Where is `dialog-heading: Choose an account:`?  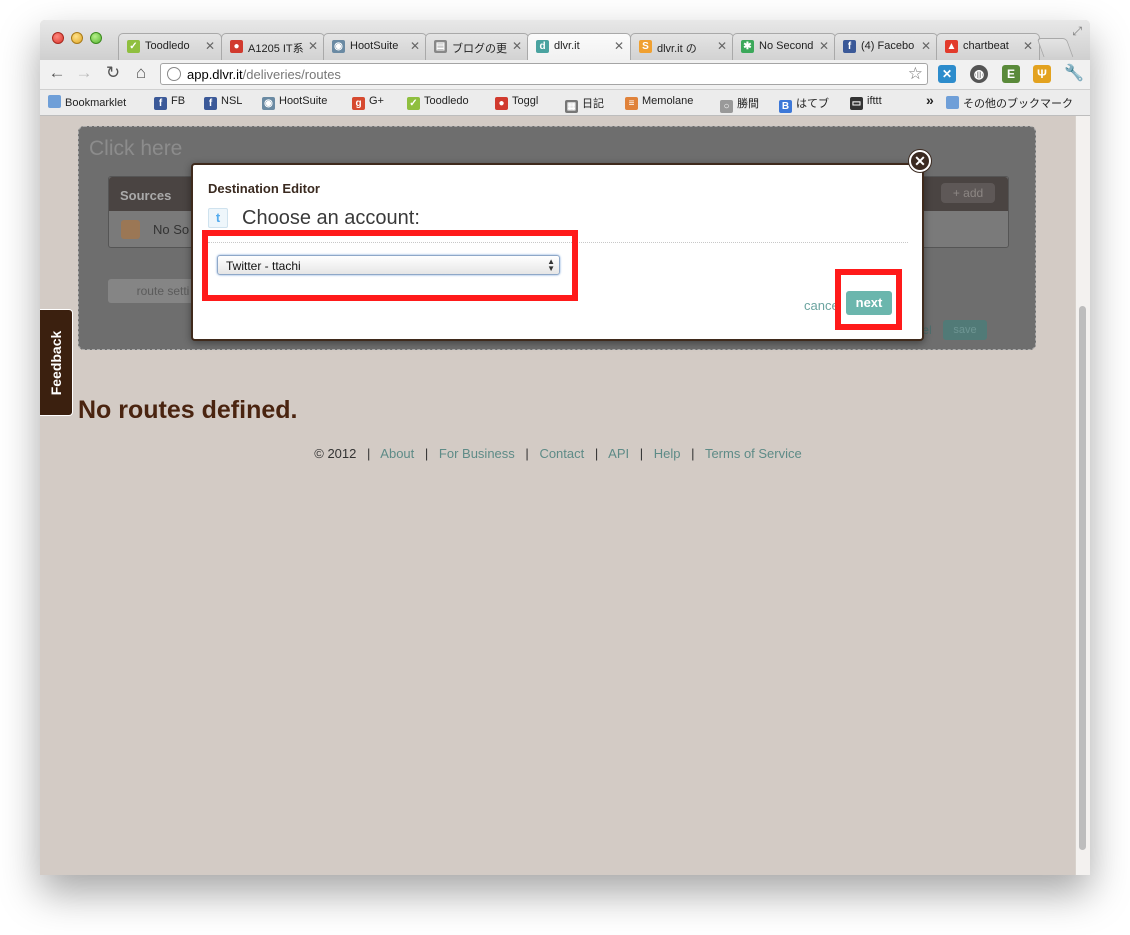 dialog-heading: Choose an account: is located at coordinates (331, 218).